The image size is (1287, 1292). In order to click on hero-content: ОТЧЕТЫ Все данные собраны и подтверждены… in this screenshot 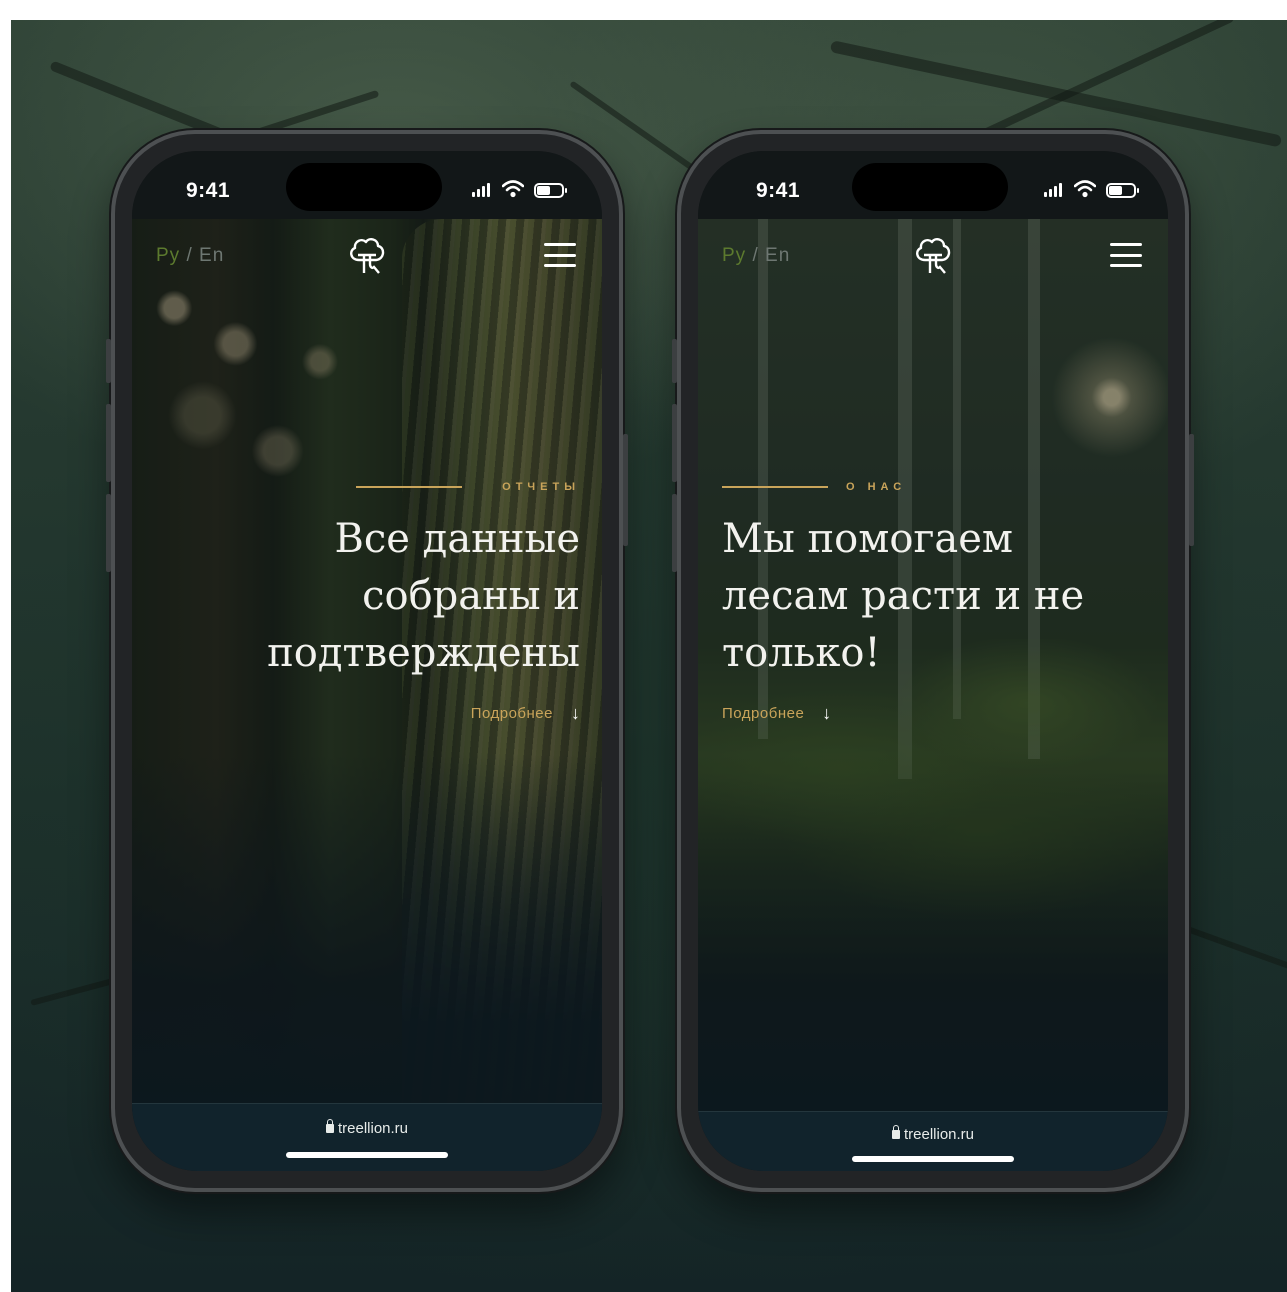, I will do `click(423, 601)`.